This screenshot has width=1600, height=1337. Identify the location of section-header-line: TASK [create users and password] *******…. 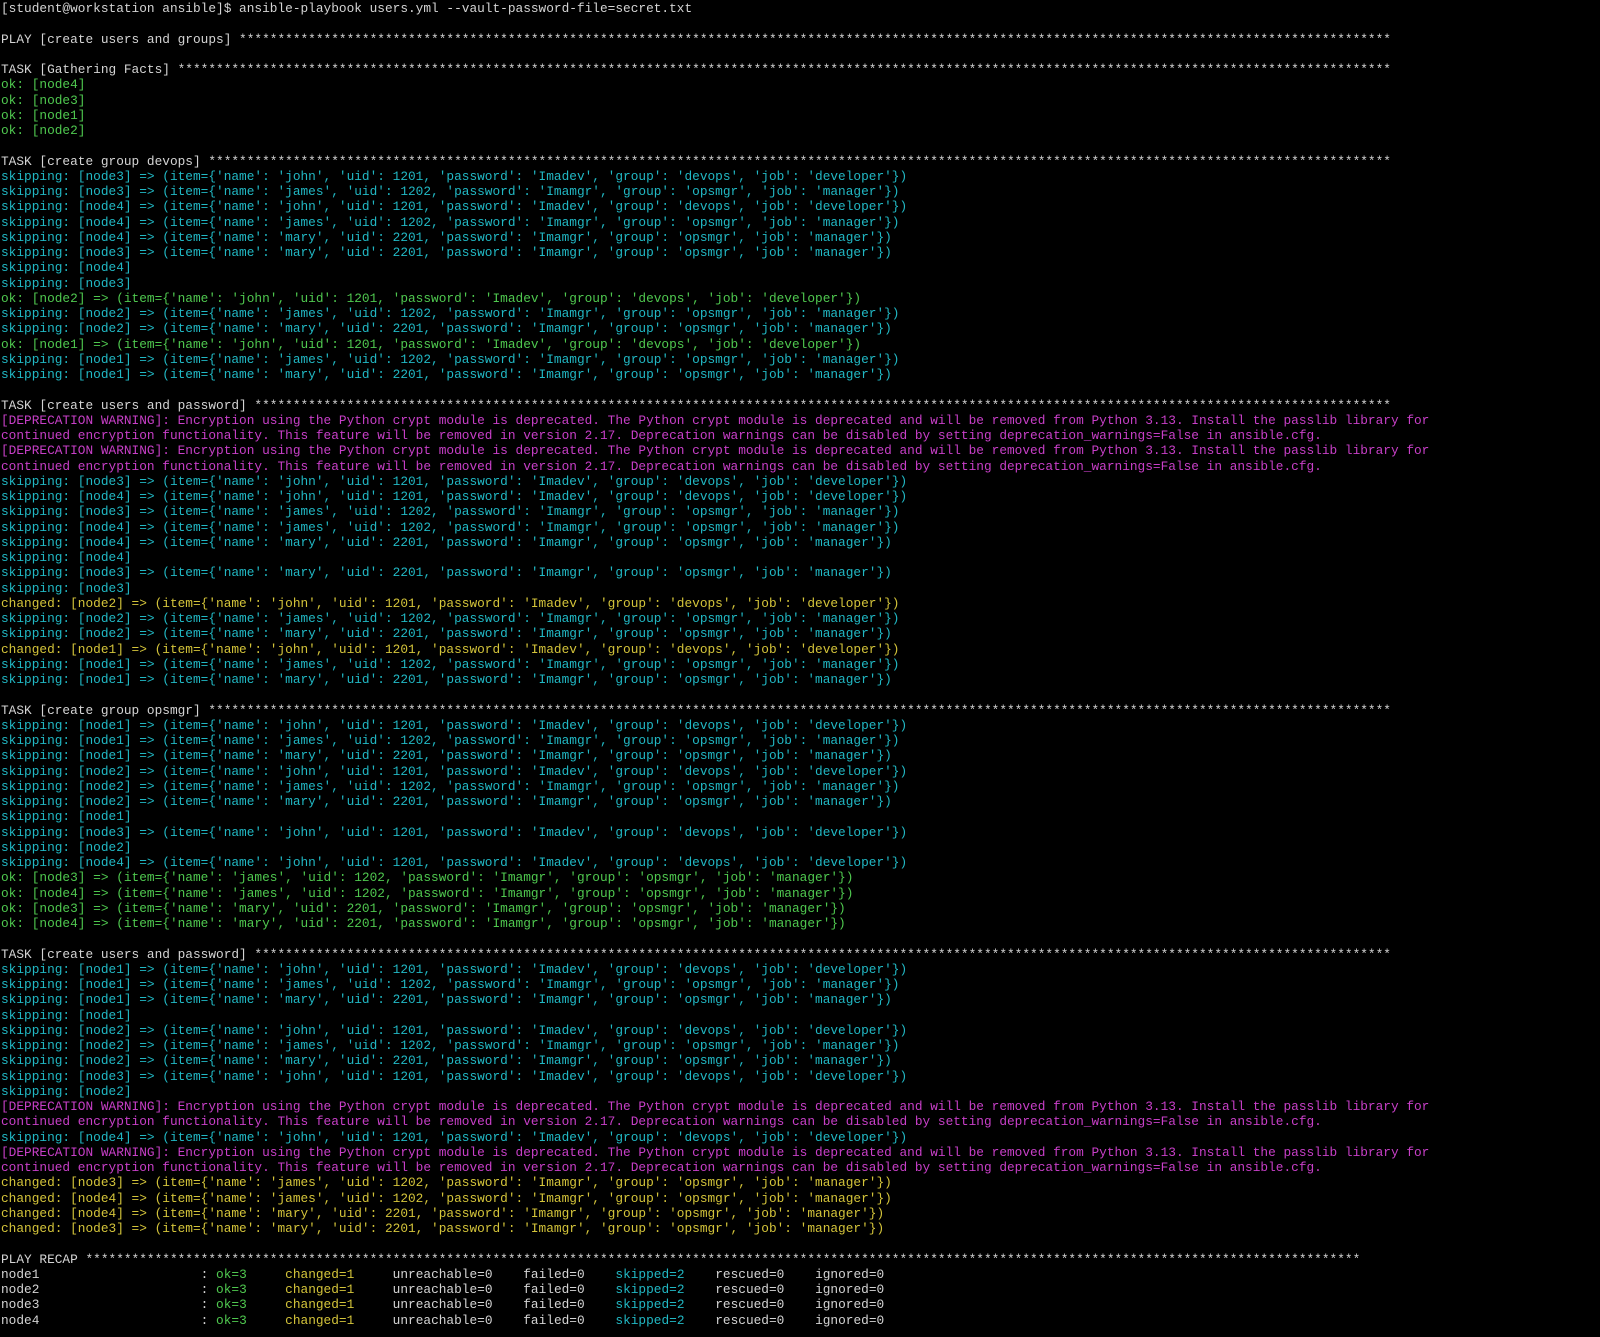
(696, 405).